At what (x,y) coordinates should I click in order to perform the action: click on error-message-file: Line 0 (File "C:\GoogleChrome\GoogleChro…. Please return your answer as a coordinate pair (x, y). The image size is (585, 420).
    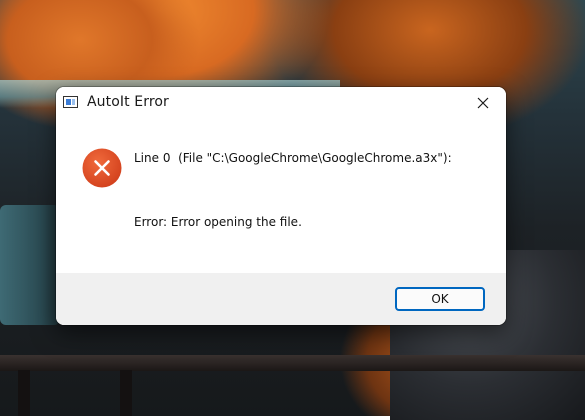
    Looking at the image, I should click on (293, 158).